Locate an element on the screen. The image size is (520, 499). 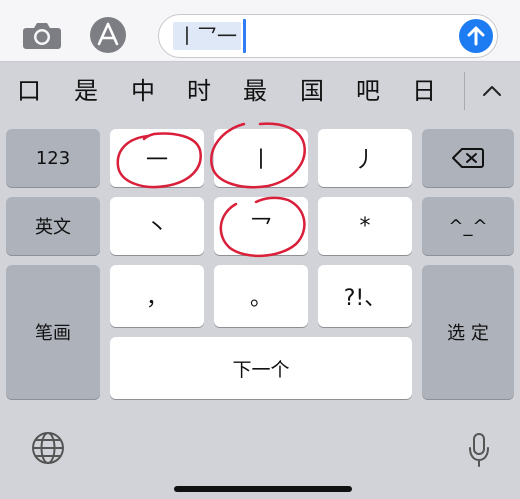
candidate-item: 日 is located at coordinates (424, 91).